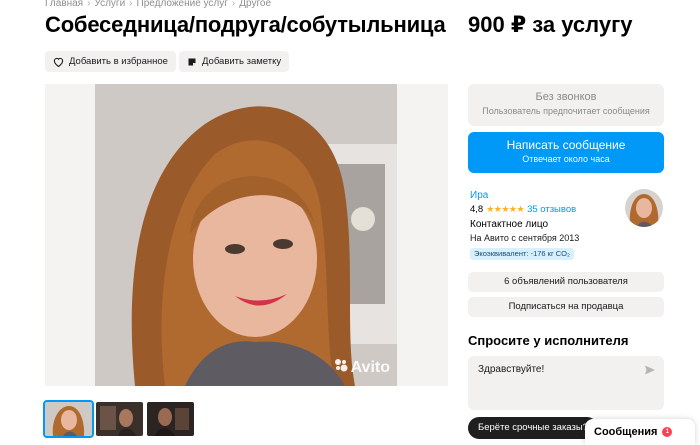  Describe the element at coordinates (548, 340) in the screenshot. I see `ask-section-title: Спросите у исполнителя` at that location.